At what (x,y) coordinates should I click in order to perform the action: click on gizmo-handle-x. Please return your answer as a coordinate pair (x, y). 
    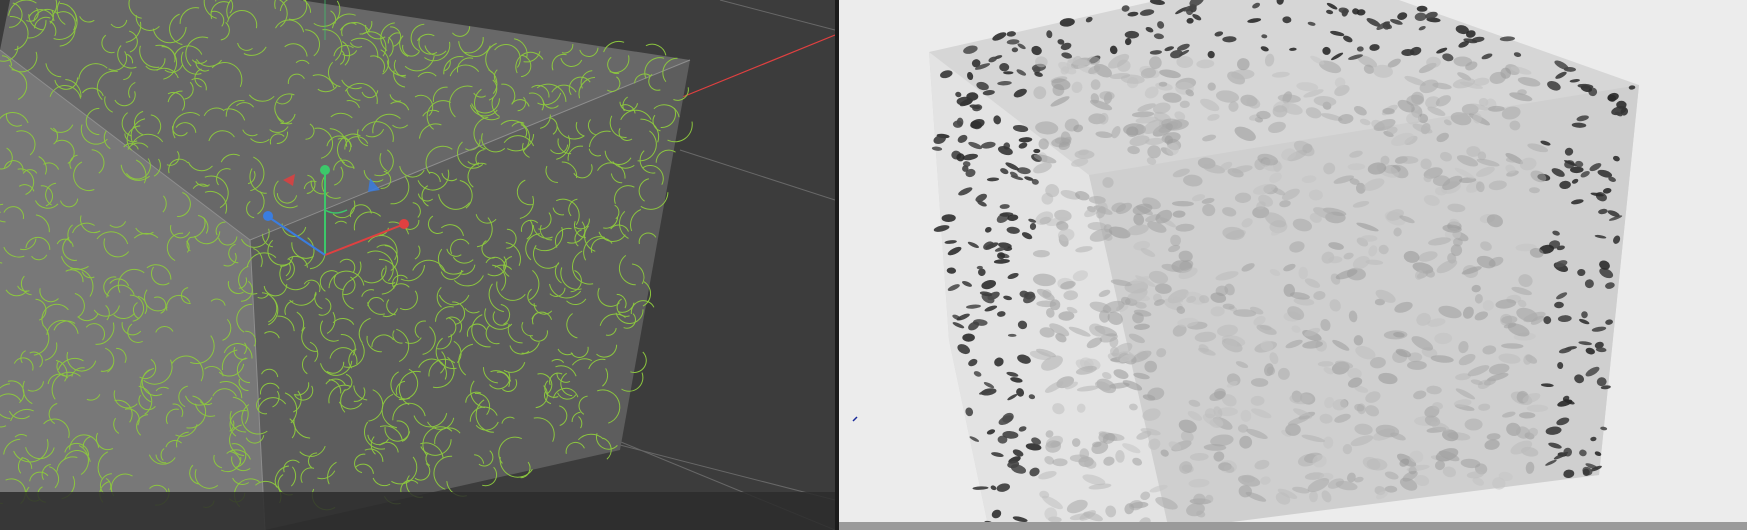
    Looking at the image, I should click on (404, 224).